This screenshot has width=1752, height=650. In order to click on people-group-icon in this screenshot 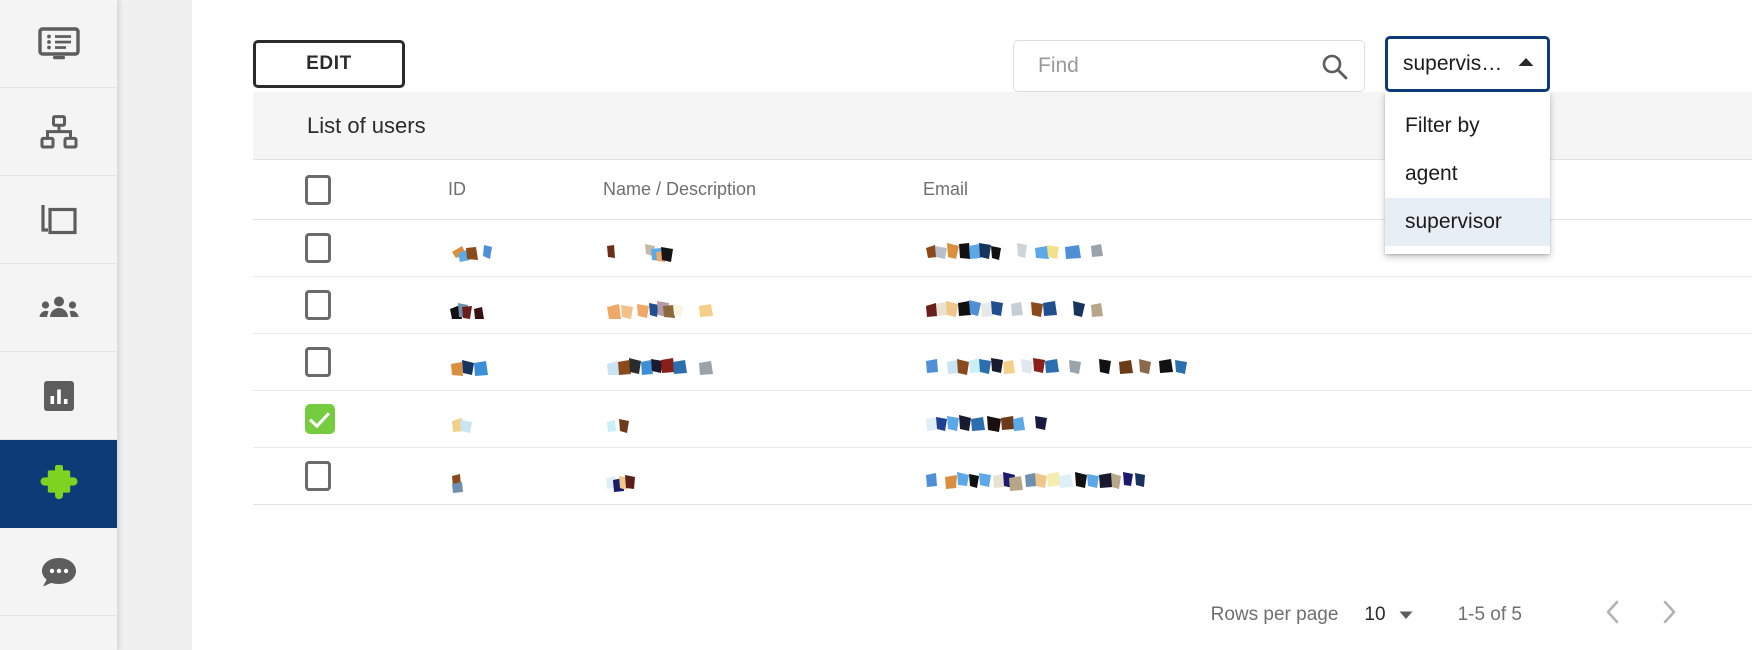, I will do `click(59, 308)`.